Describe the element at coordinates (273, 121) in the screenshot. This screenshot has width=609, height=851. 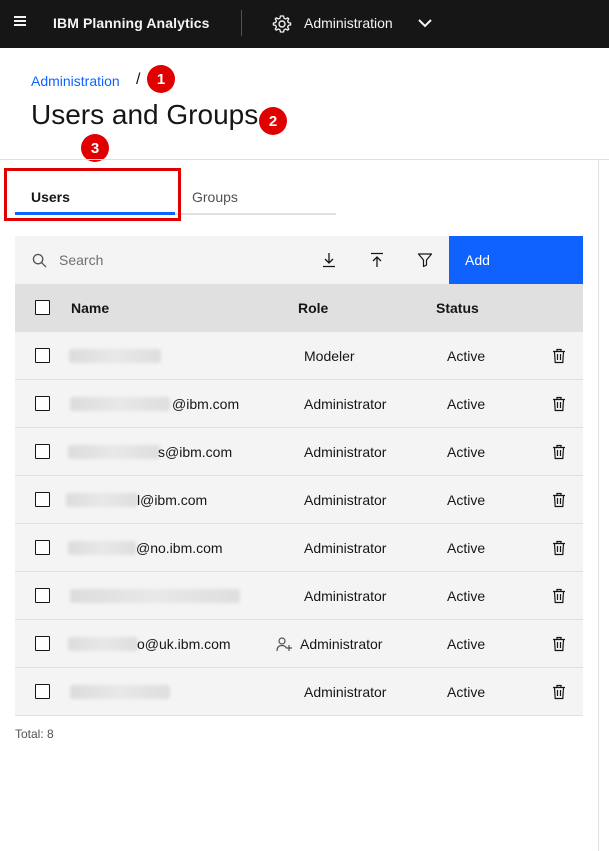
I see `annotation-marker-2: 2` at that location.